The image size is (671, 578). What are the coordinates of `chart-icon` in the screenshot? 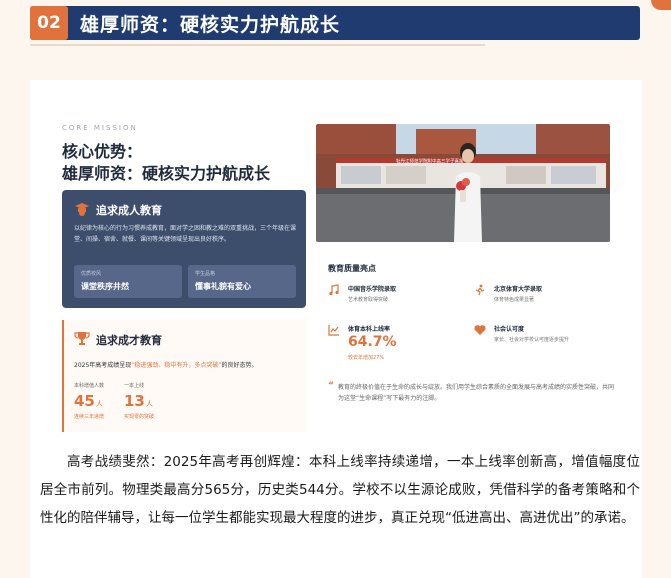 It's located at (333, 330).